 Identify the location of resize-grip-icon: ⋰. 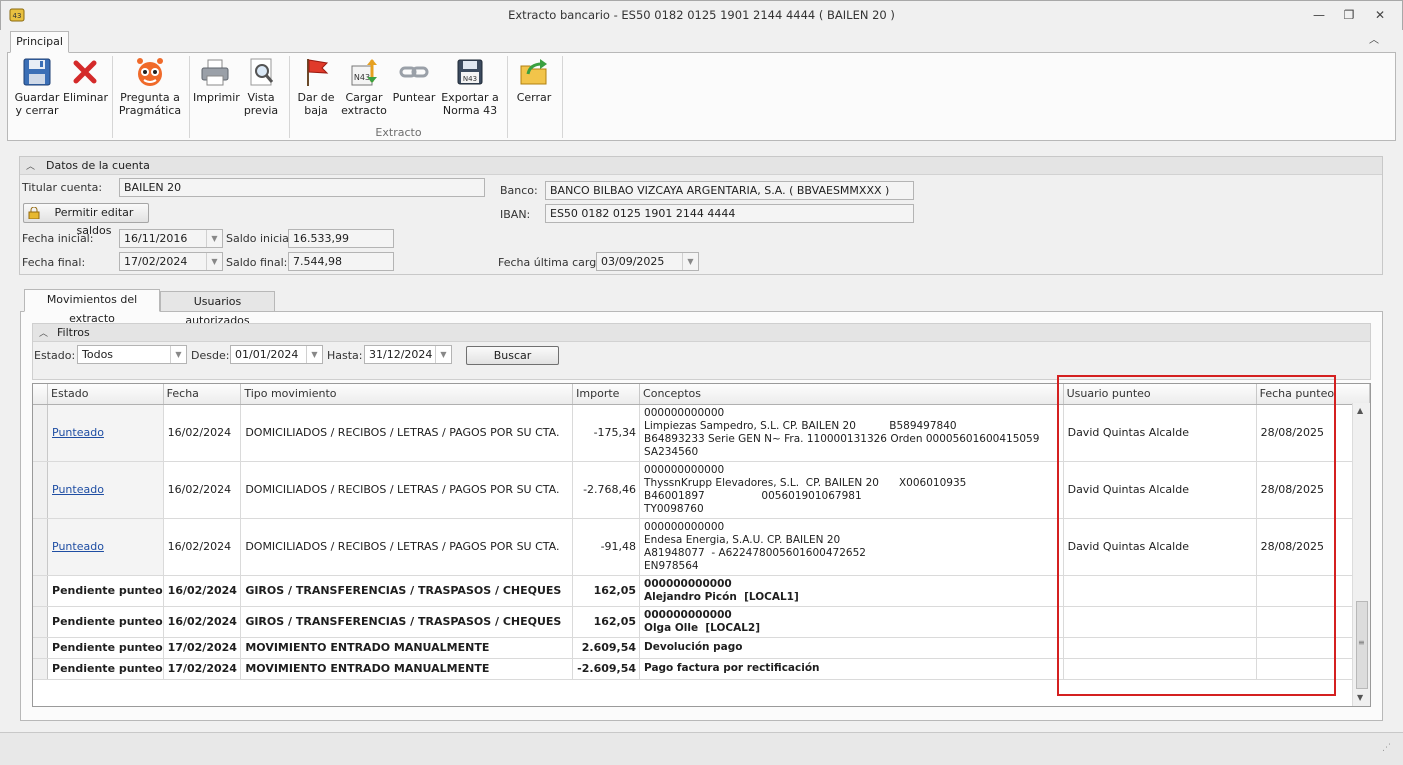
(1386, 748).